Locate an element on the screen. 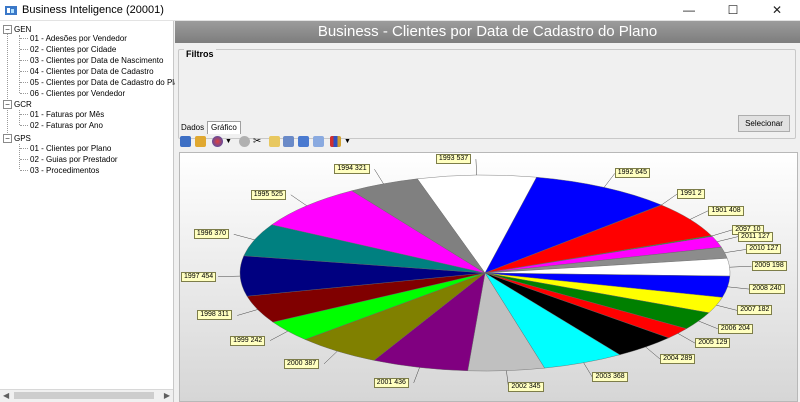  pie-label-2009: 2009 198 is located at coordinates (769, 266).